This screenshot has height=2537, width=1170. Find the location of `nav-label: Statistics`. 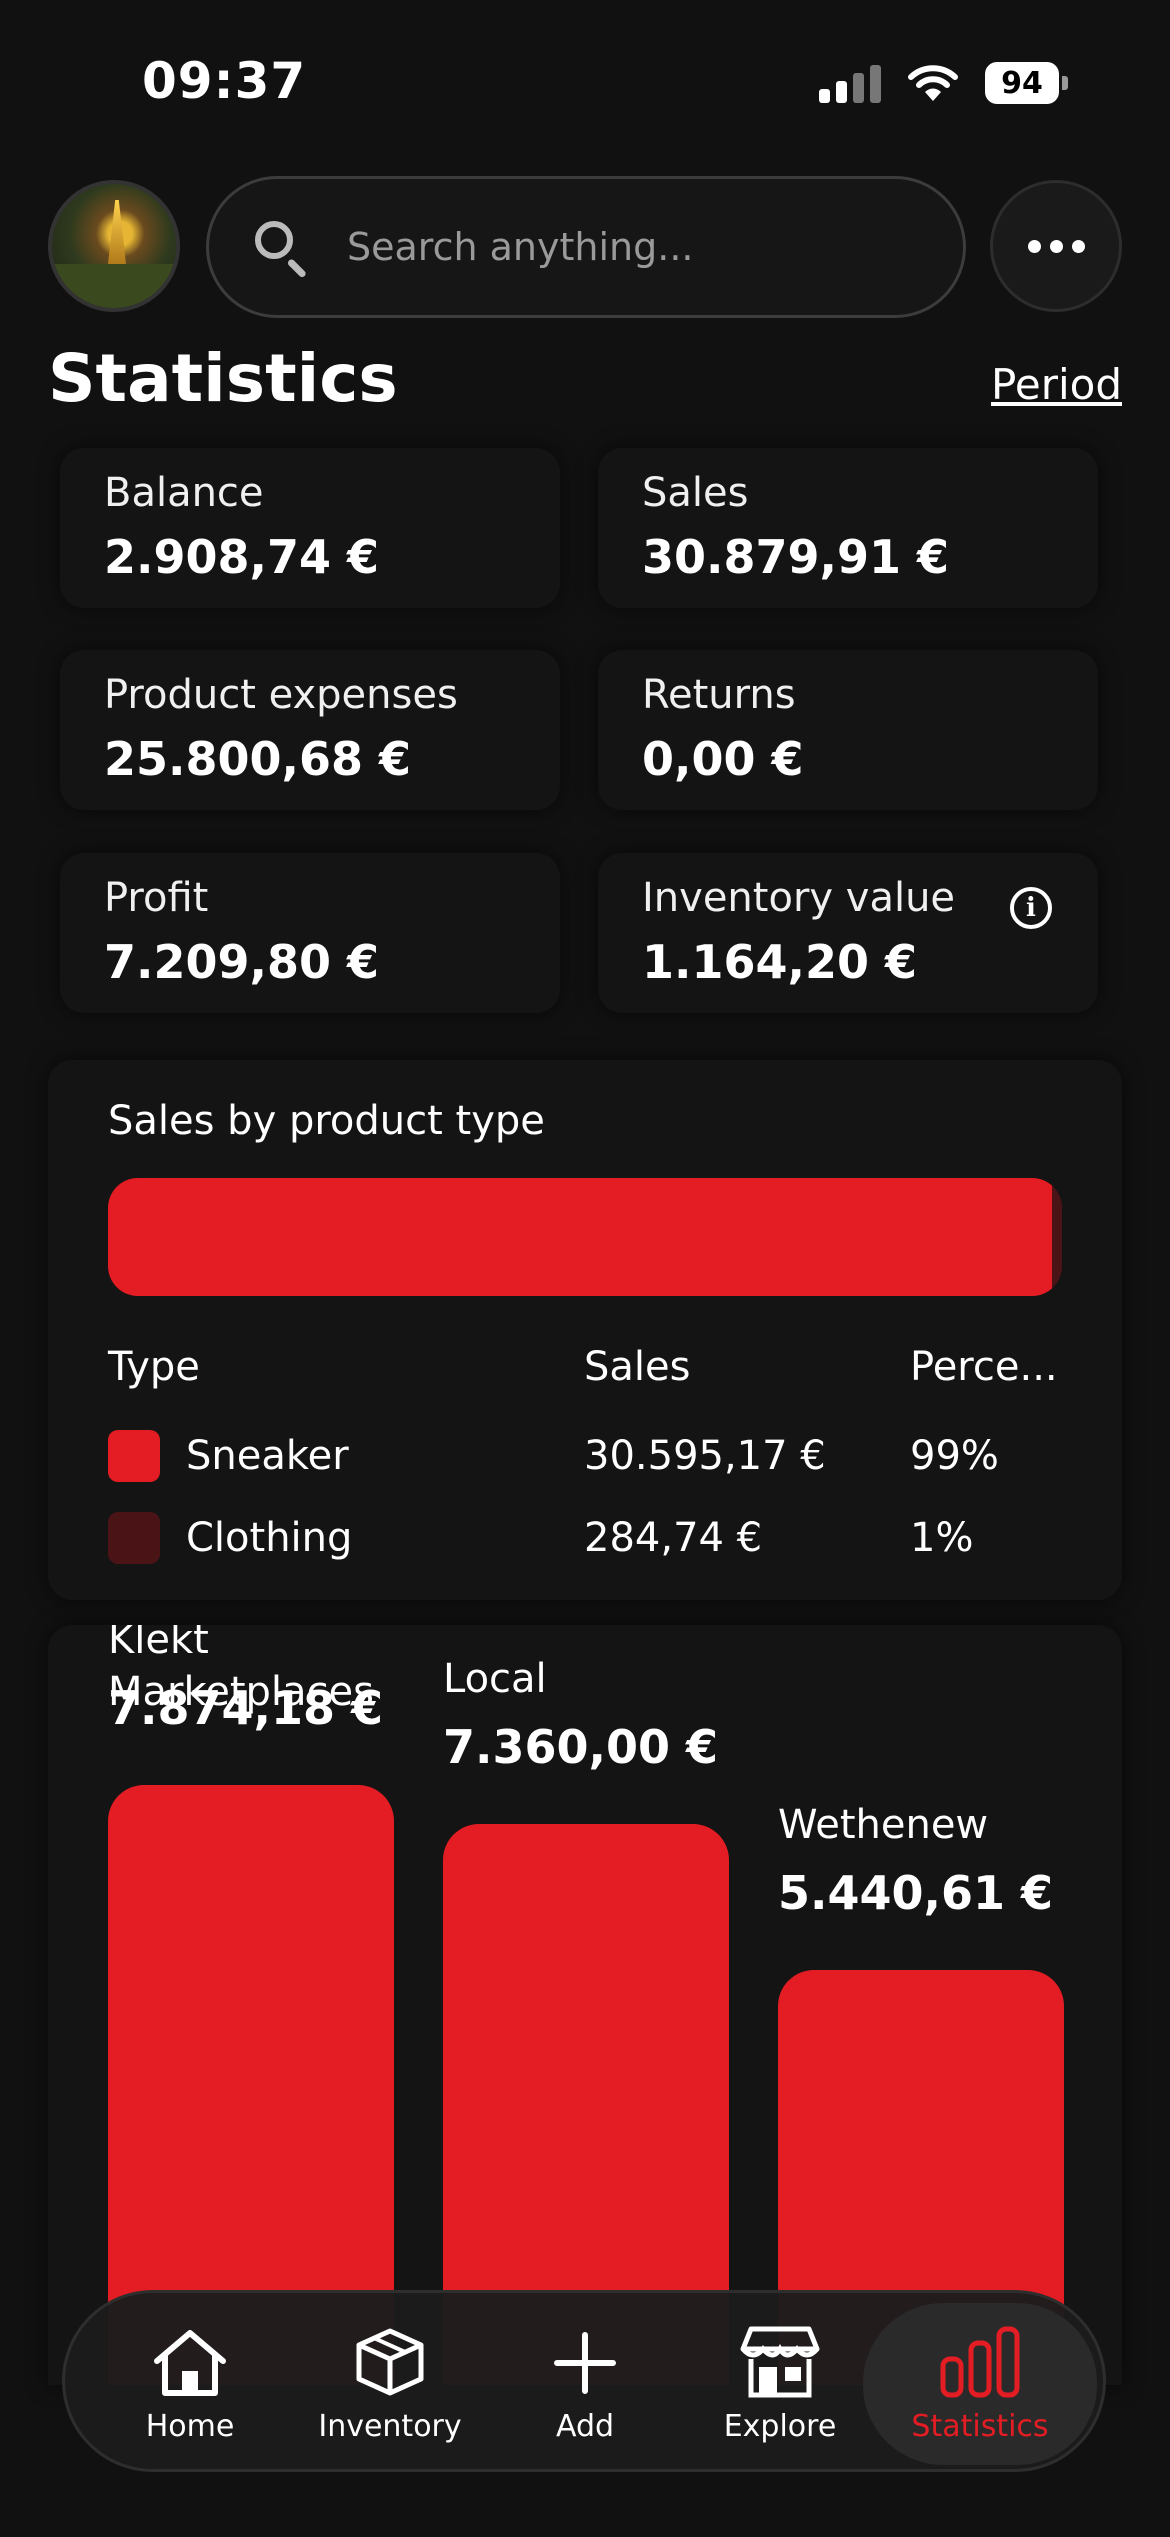

nav-label: Statistics is located at coordinates (980, 2426).